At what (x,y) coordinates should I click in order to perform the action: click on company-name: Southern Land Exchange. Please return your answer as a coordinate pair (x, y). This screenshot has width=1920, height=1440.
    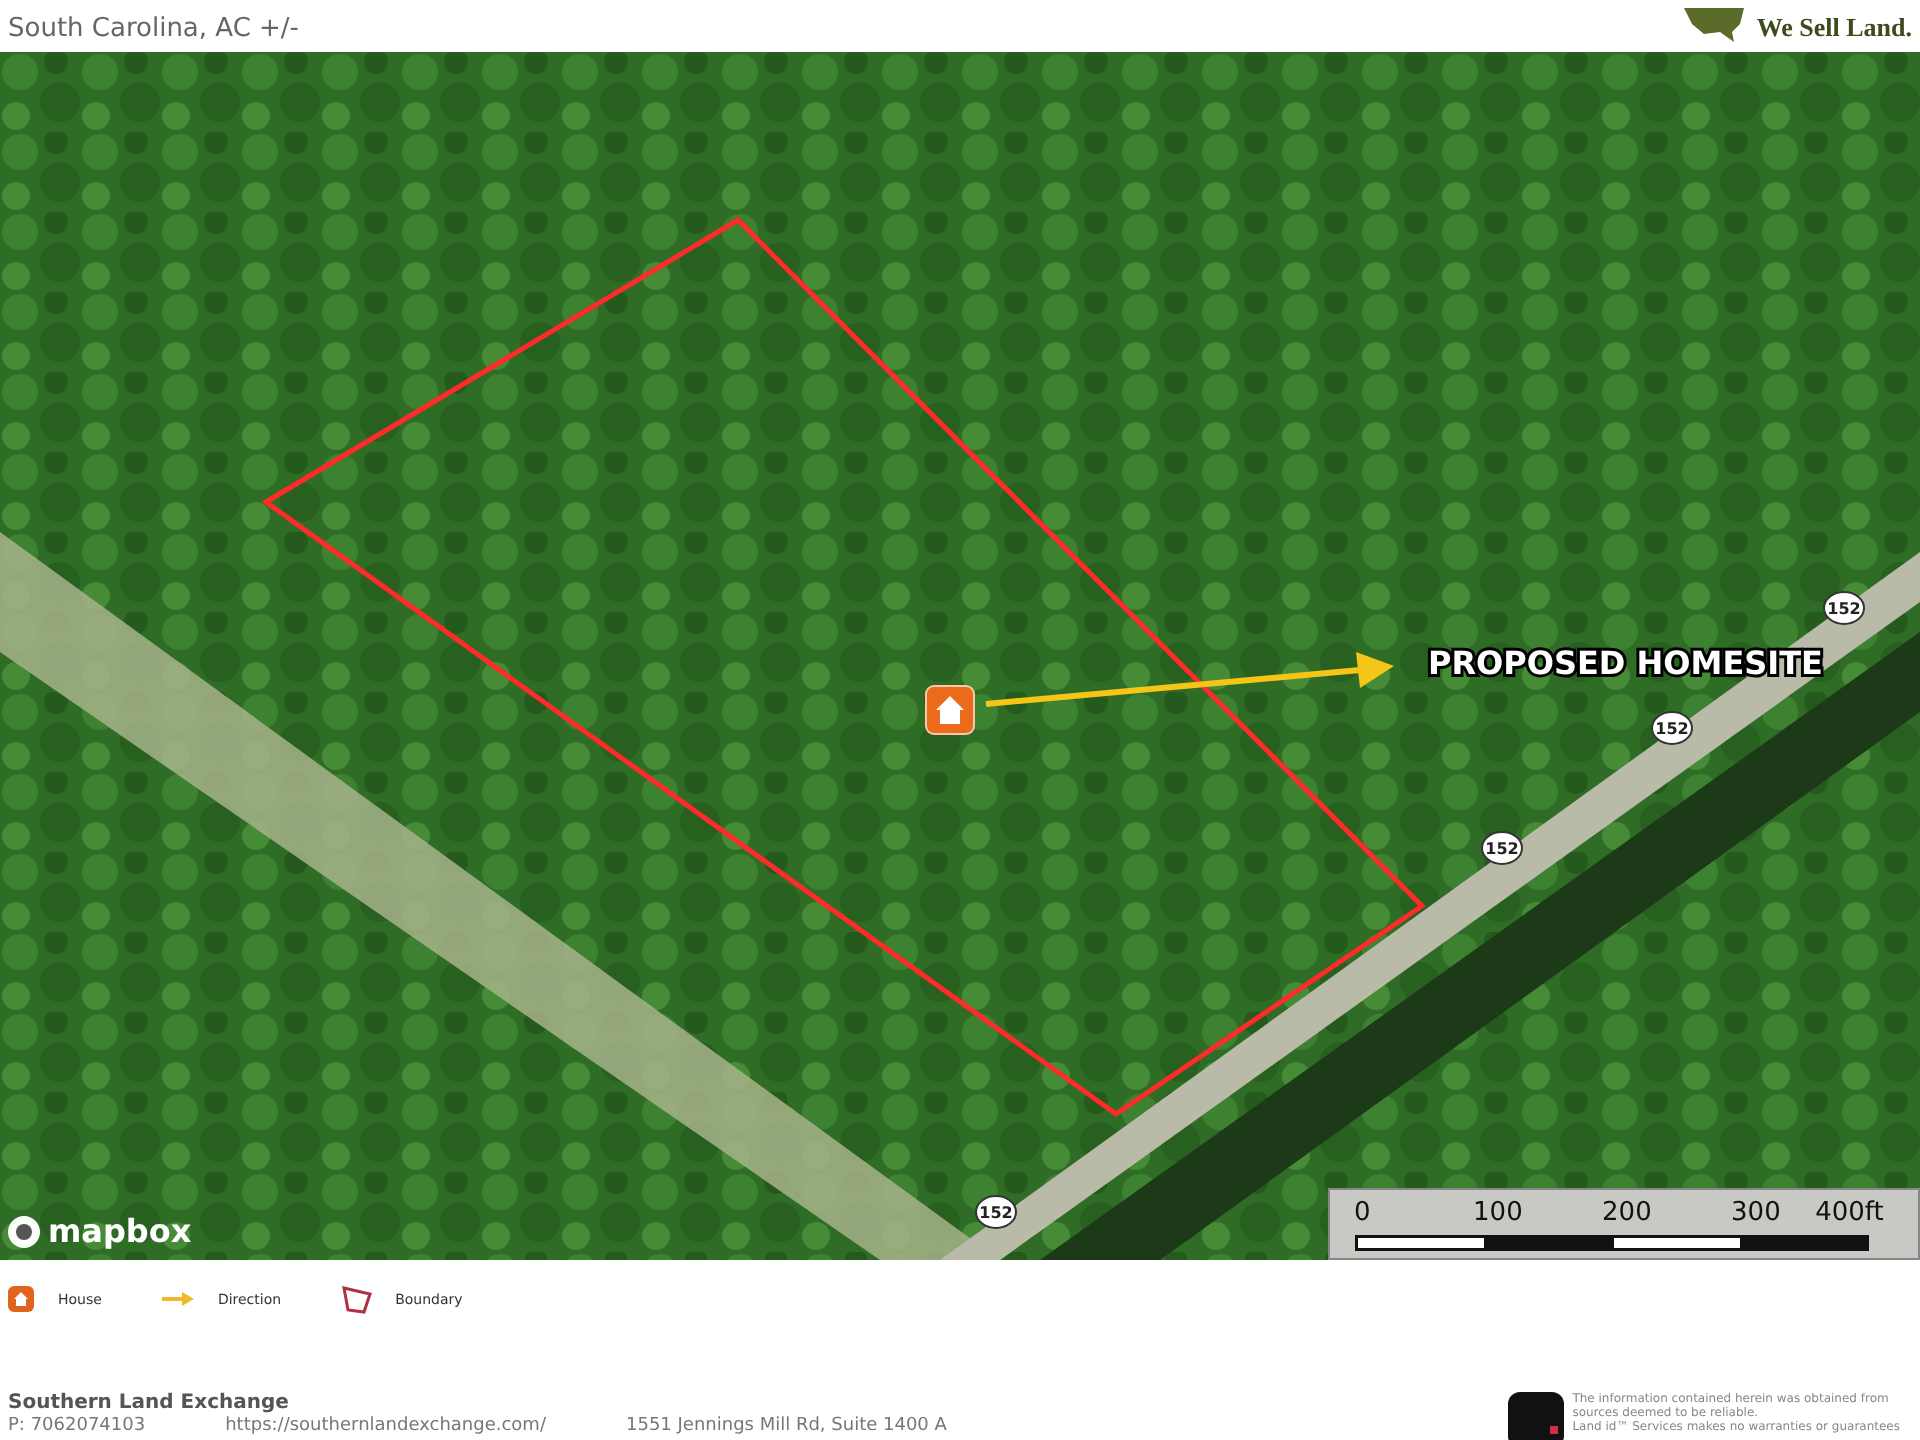
    Looking at the image, I should click on (149, 1403).